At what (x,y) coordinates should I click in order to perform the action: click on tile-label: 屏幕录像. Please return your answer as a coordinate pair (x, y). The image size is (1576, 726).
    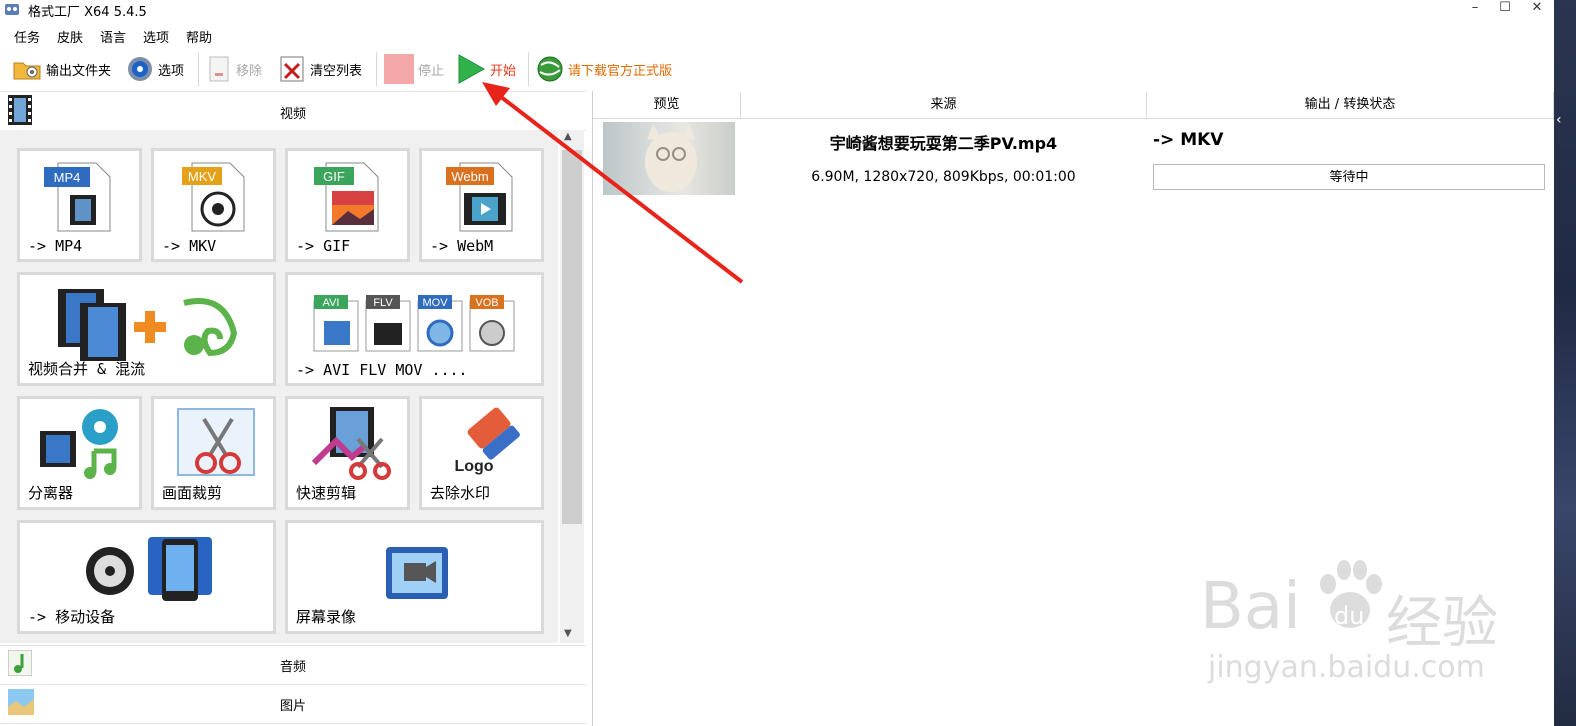
    Looking at the image, I should click on (326, 617).